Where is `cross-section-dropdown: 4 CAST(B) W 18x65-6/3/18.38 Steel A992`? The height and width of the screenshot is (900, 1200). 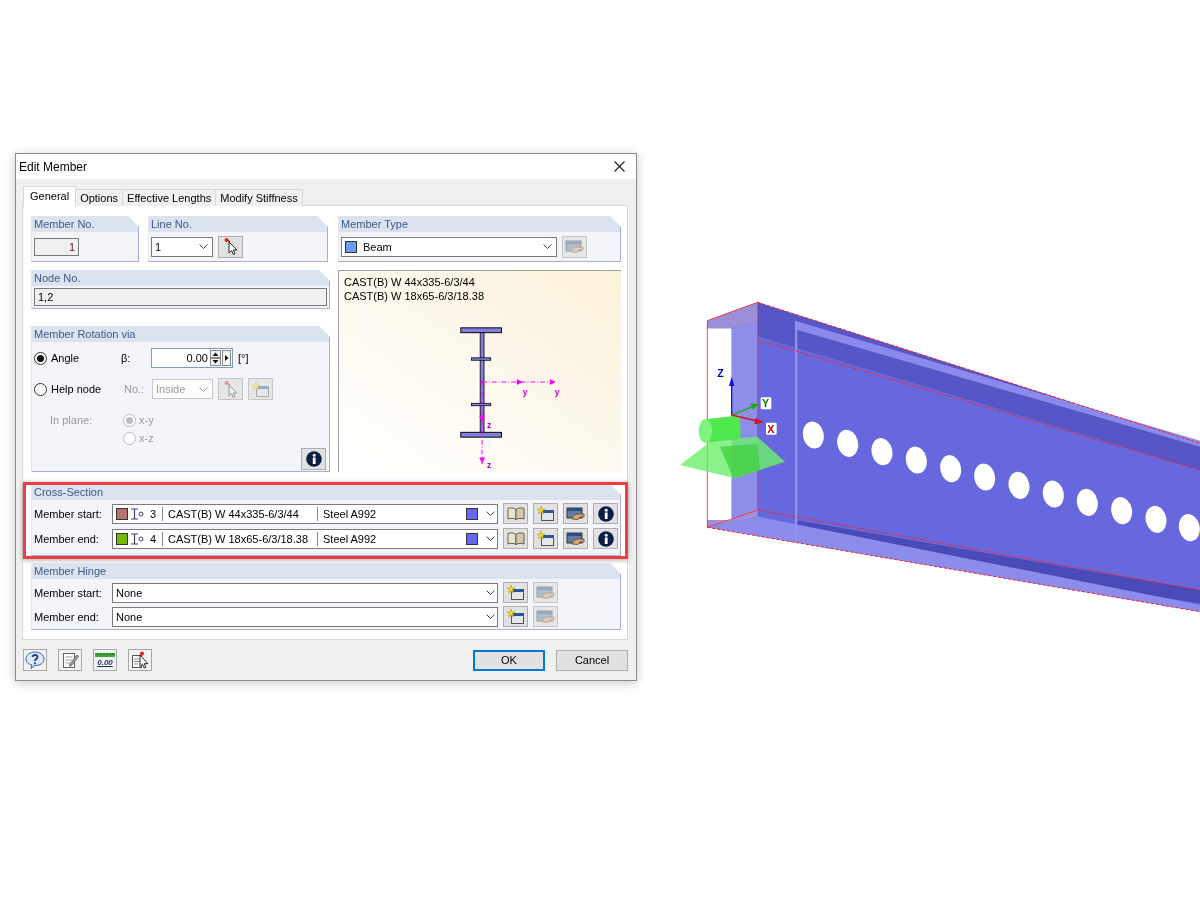
cross-section-dropdown: 4 CAST(B) W 18x65-6/3/18.38 Steel A992 is located at coordinates (305, 538).